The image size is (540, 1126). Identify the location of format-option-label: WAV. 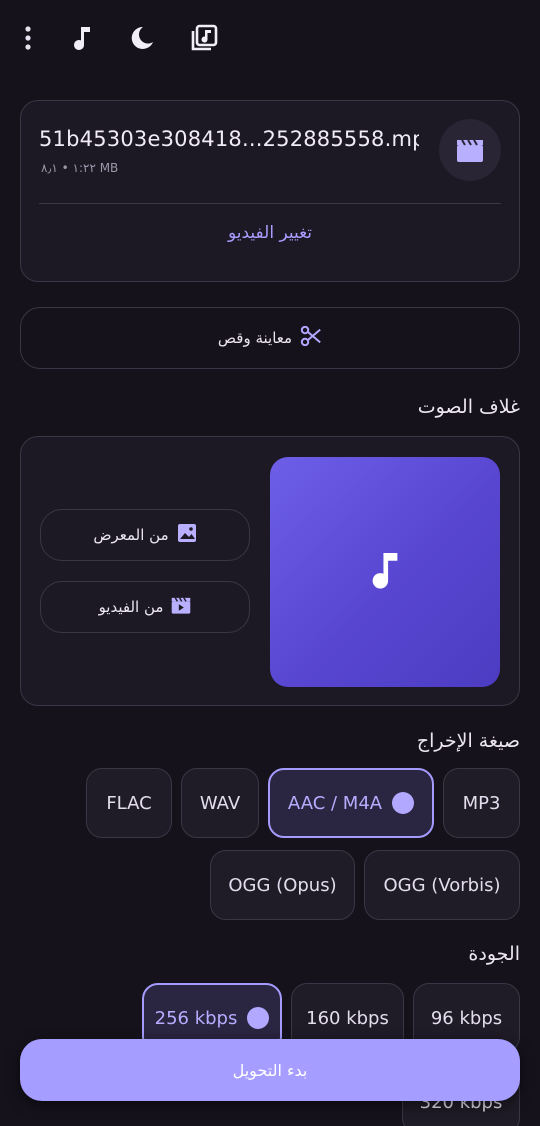
(220, 803).